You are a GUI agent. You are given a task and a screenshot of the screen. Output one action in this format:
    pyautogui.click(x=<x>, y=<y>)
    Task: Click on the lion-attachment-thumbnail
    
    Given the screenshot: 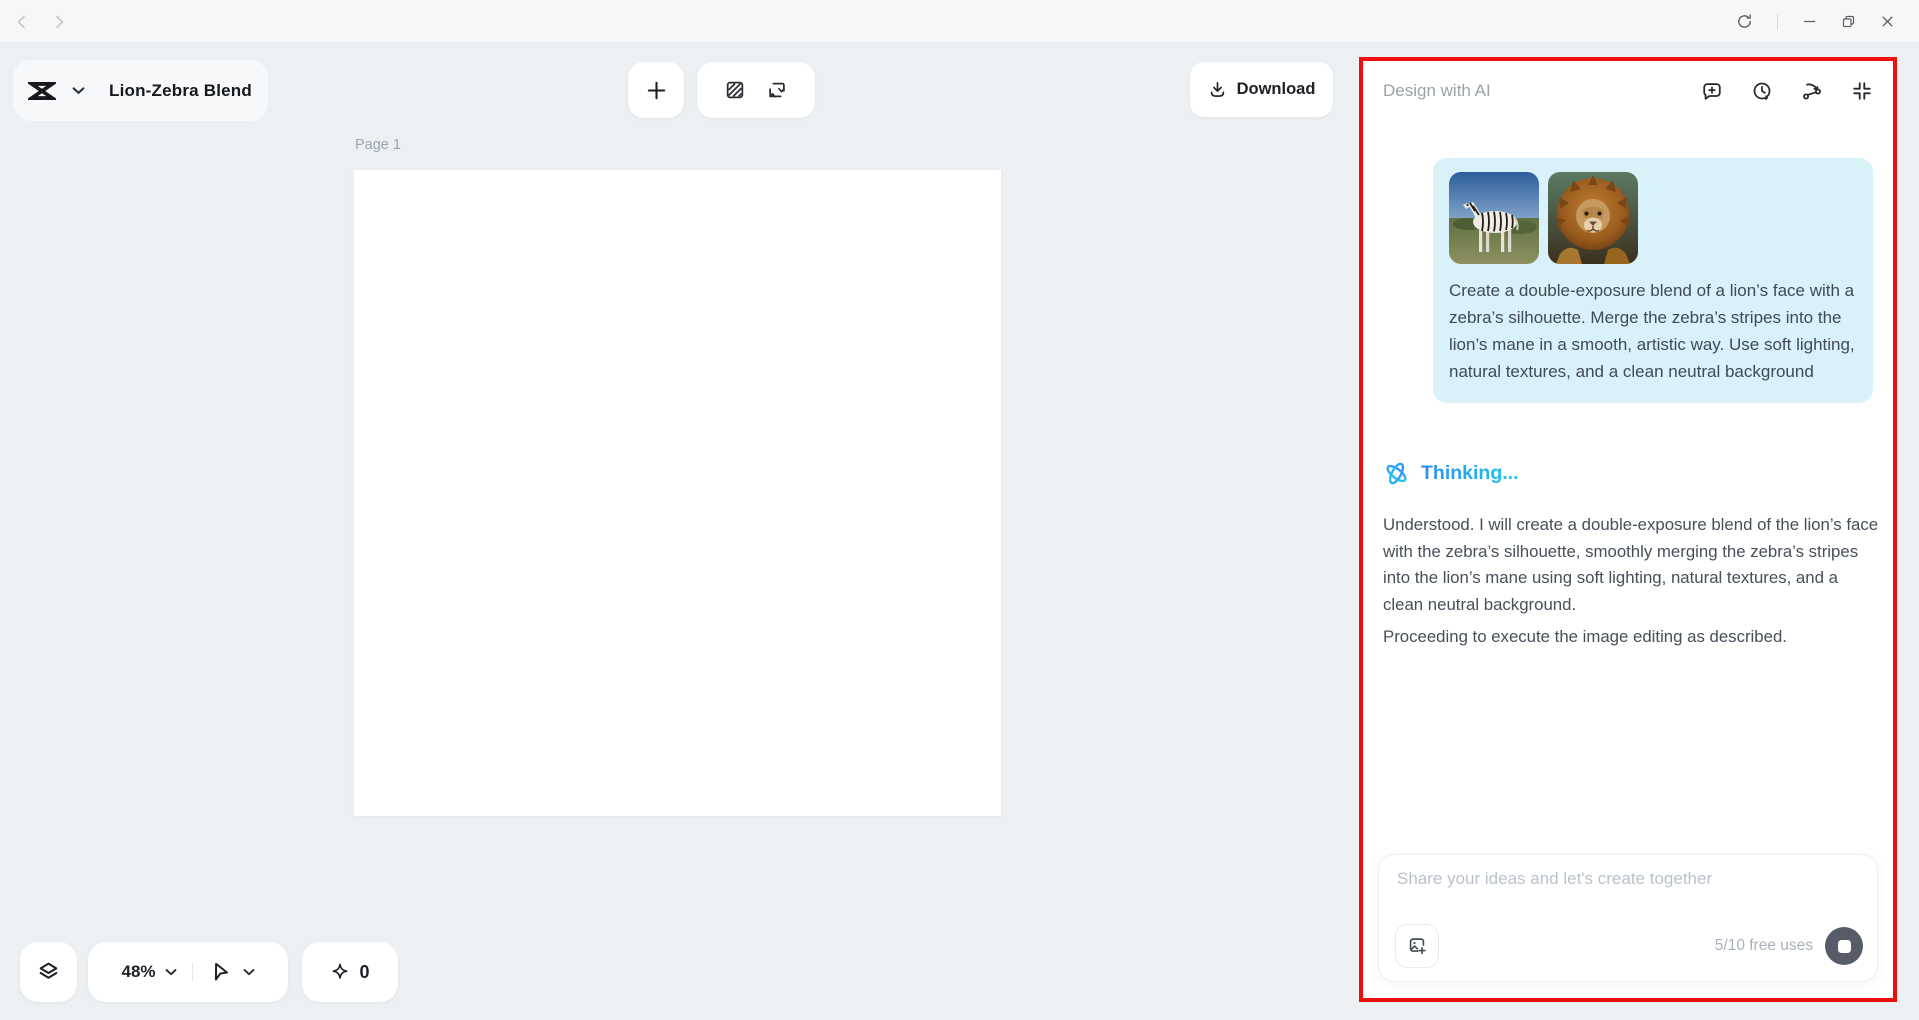 What is the action you would take?
    pyautogui.click(x=1593, y=218)
    